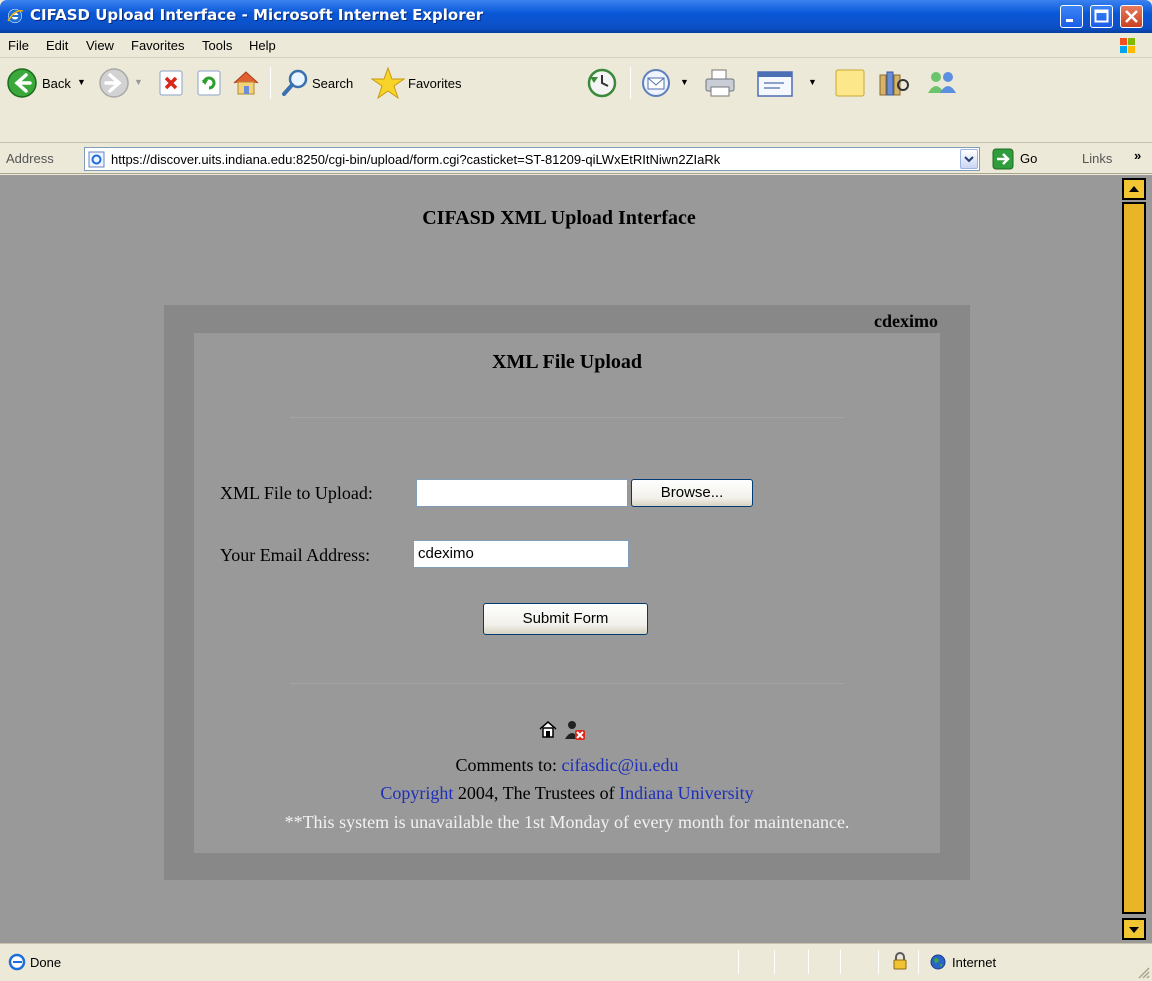 The height and width of the screenshot is (981, 1152). What do you see at coordinates (18, 45) in the screenshot?
I see `menu-file: File` at bounding box center [18, 45].